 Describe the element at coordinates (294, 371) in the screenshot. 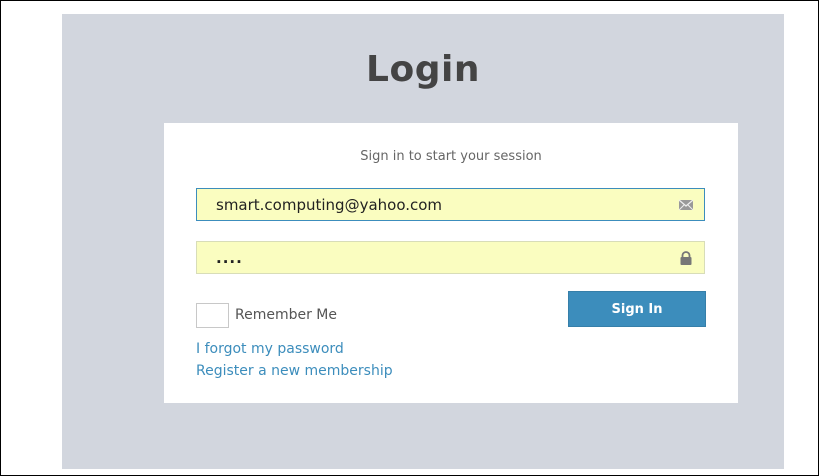

I see `register-link: Register a new membership` at that location.